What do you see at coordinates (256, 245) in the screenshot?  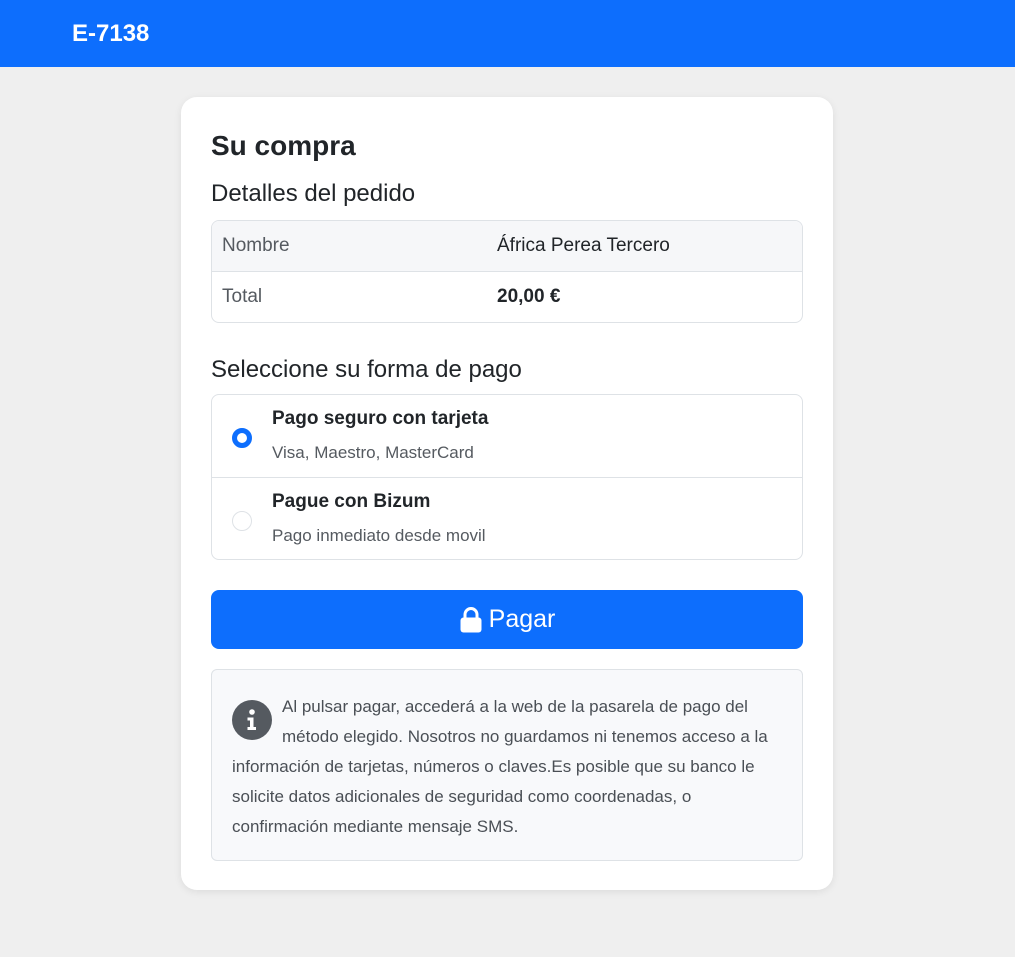 I see `name-label: Nombre` at bounding box center [256, 245].